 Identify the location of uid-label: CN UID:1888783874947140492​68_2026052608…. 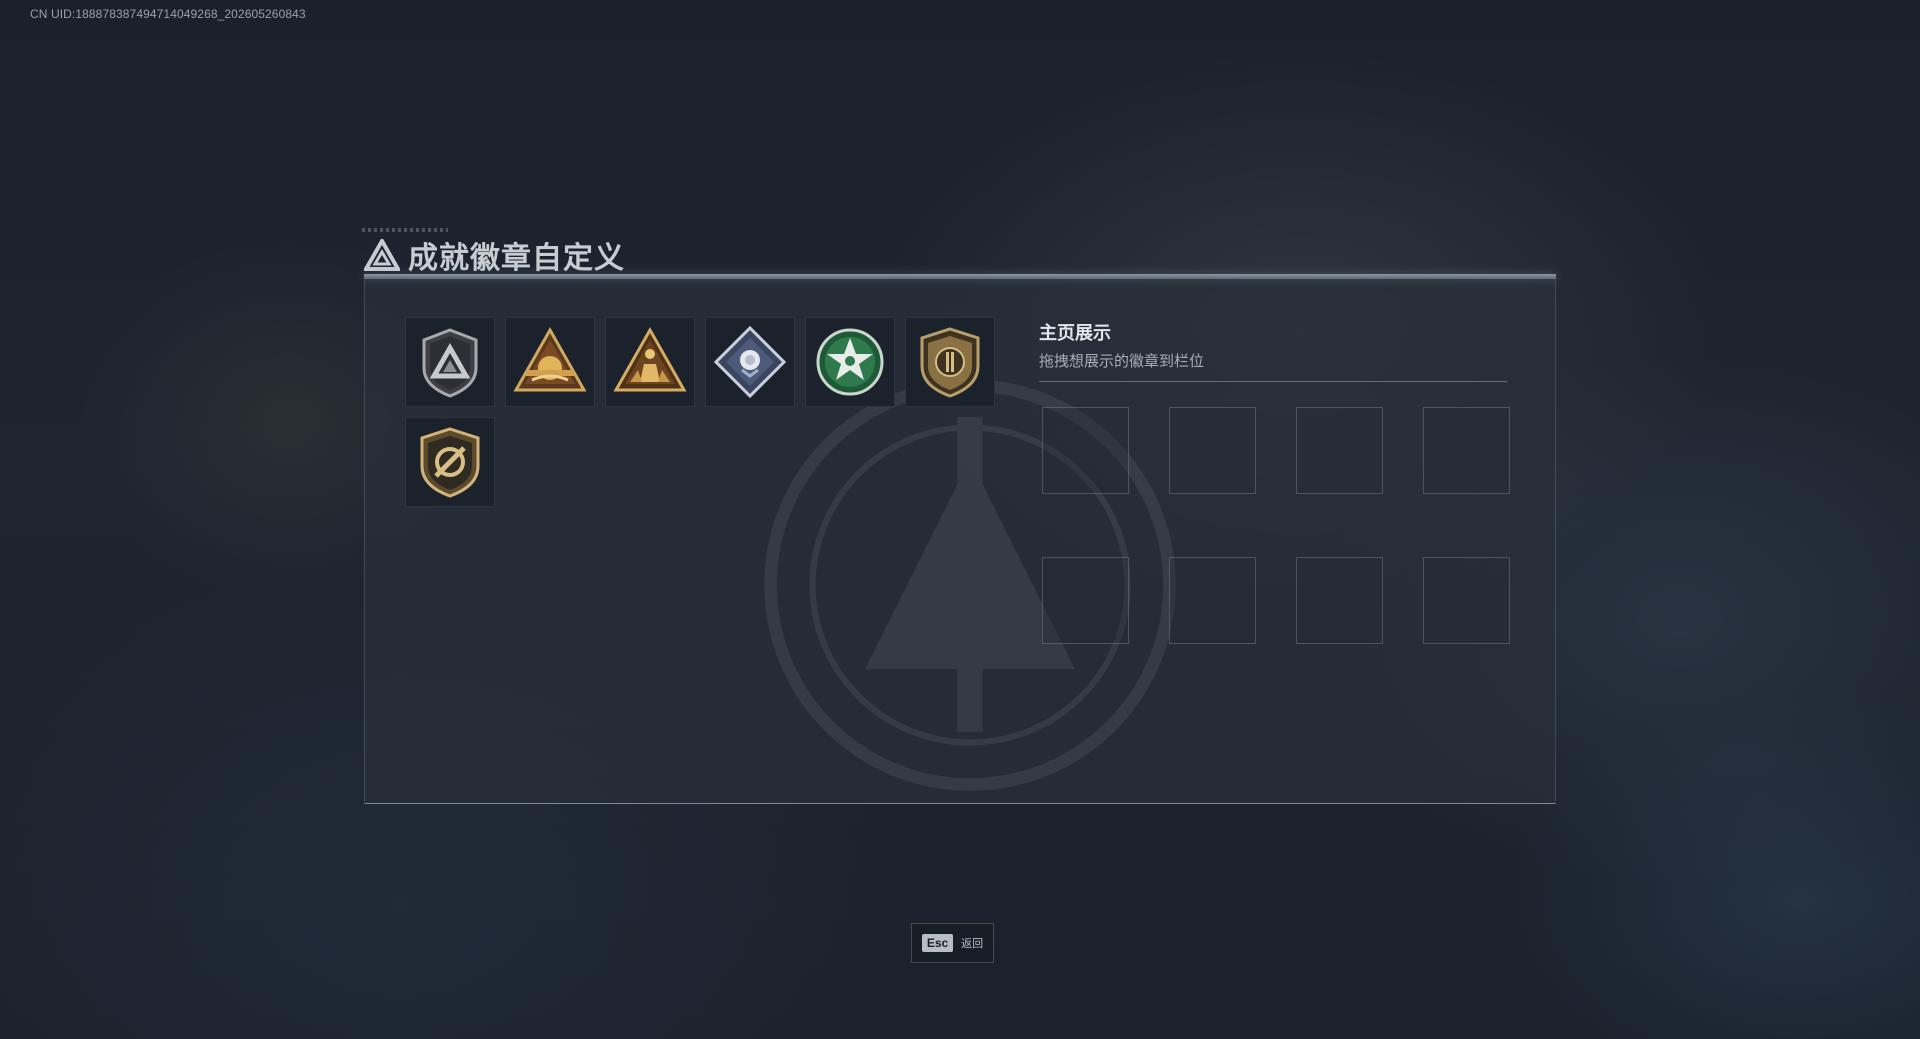
(168, 14).